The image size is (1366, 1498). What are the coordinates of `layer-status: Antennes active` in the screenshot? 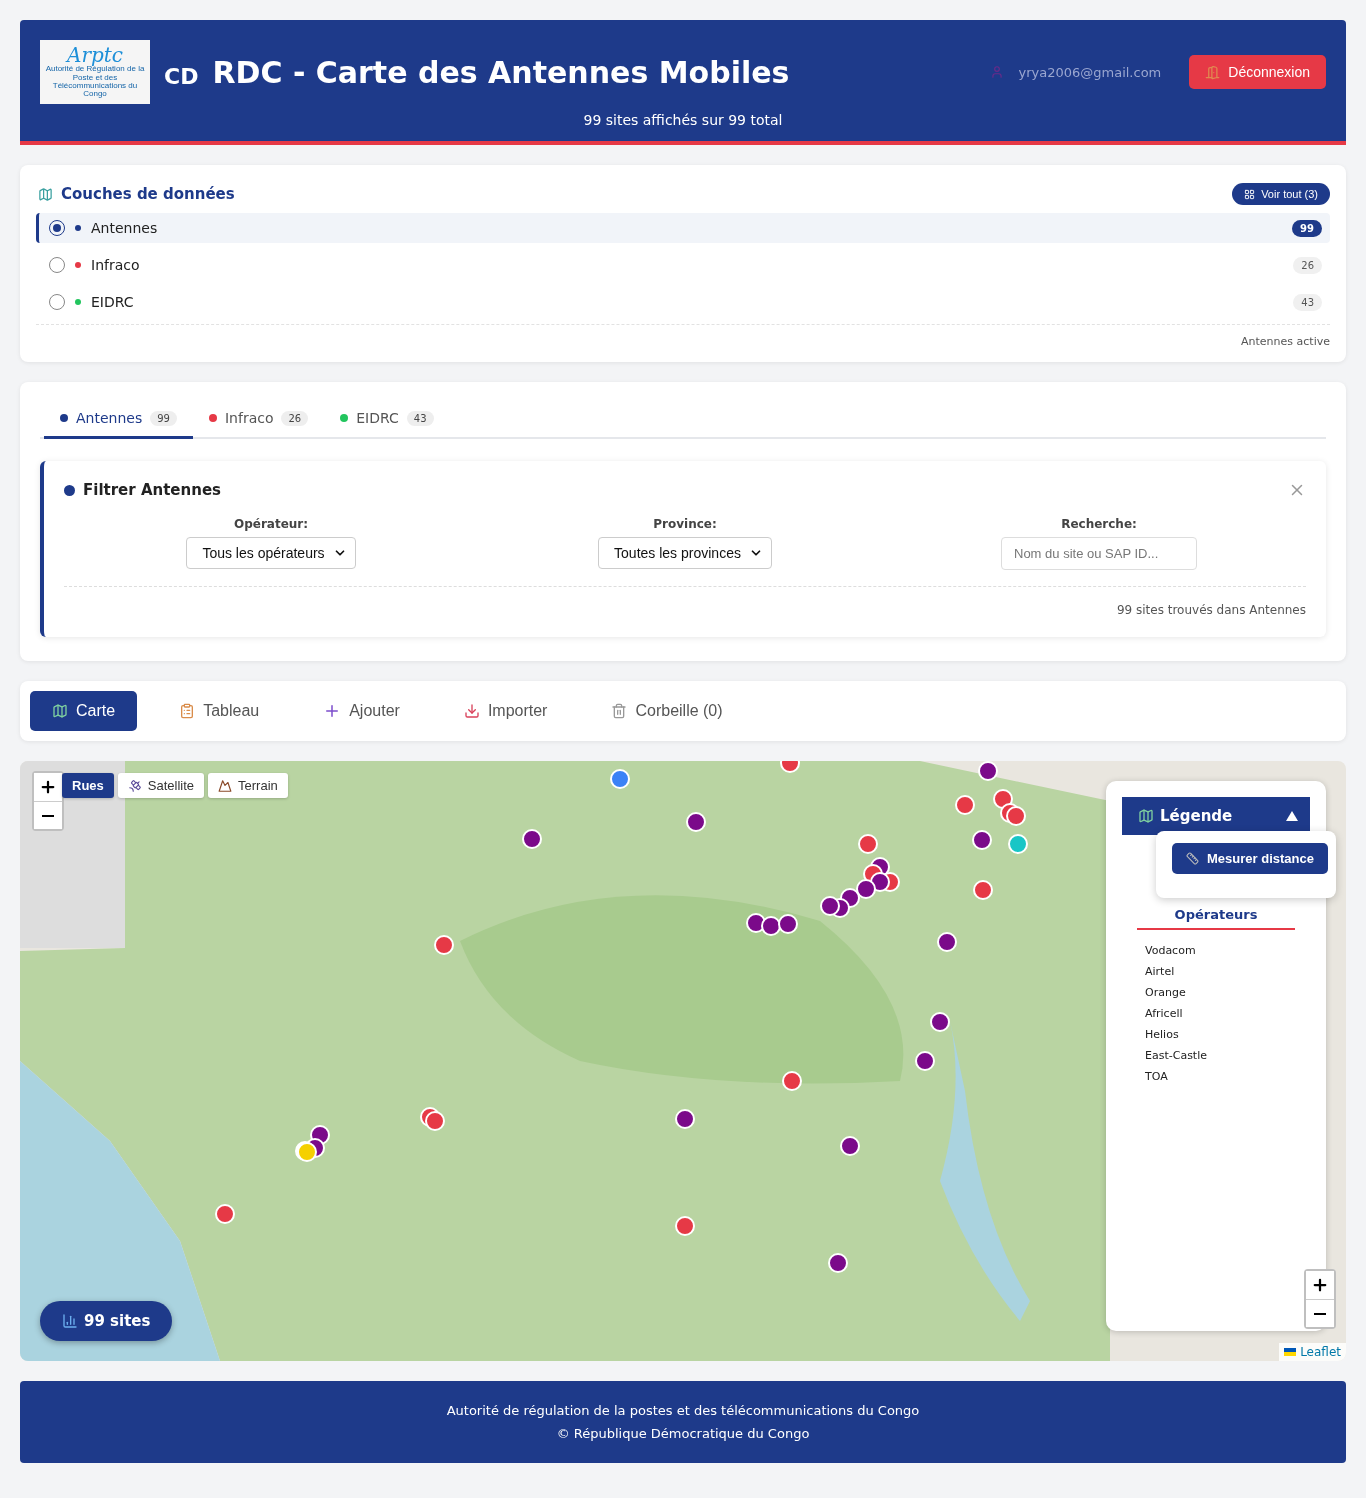 It's located at (683, 336).